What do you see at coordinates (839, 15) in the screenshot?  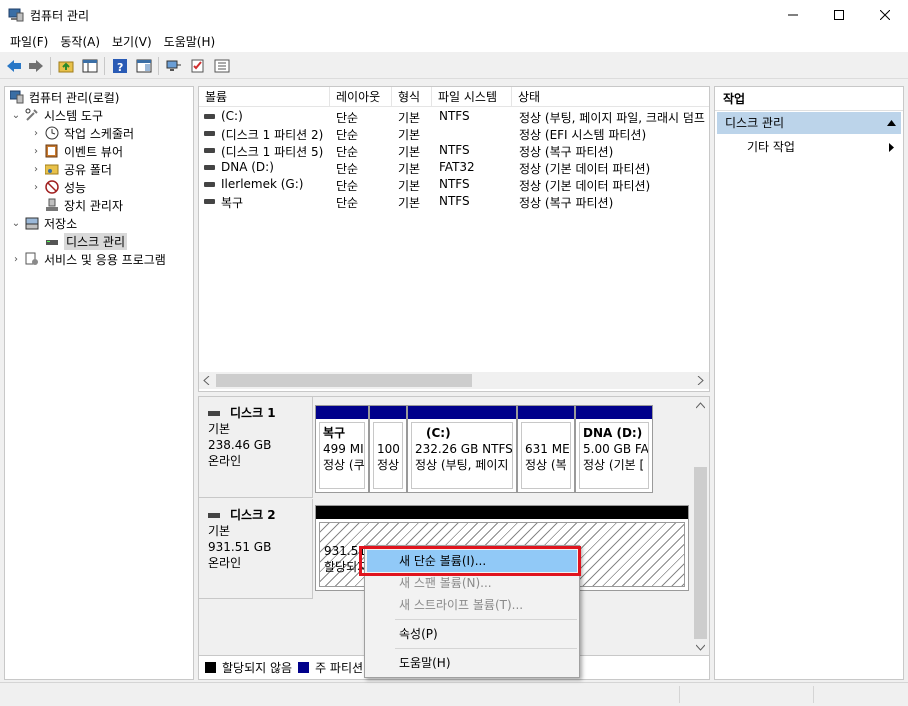 I see `maximize-button` at bounding box center [839, 15].